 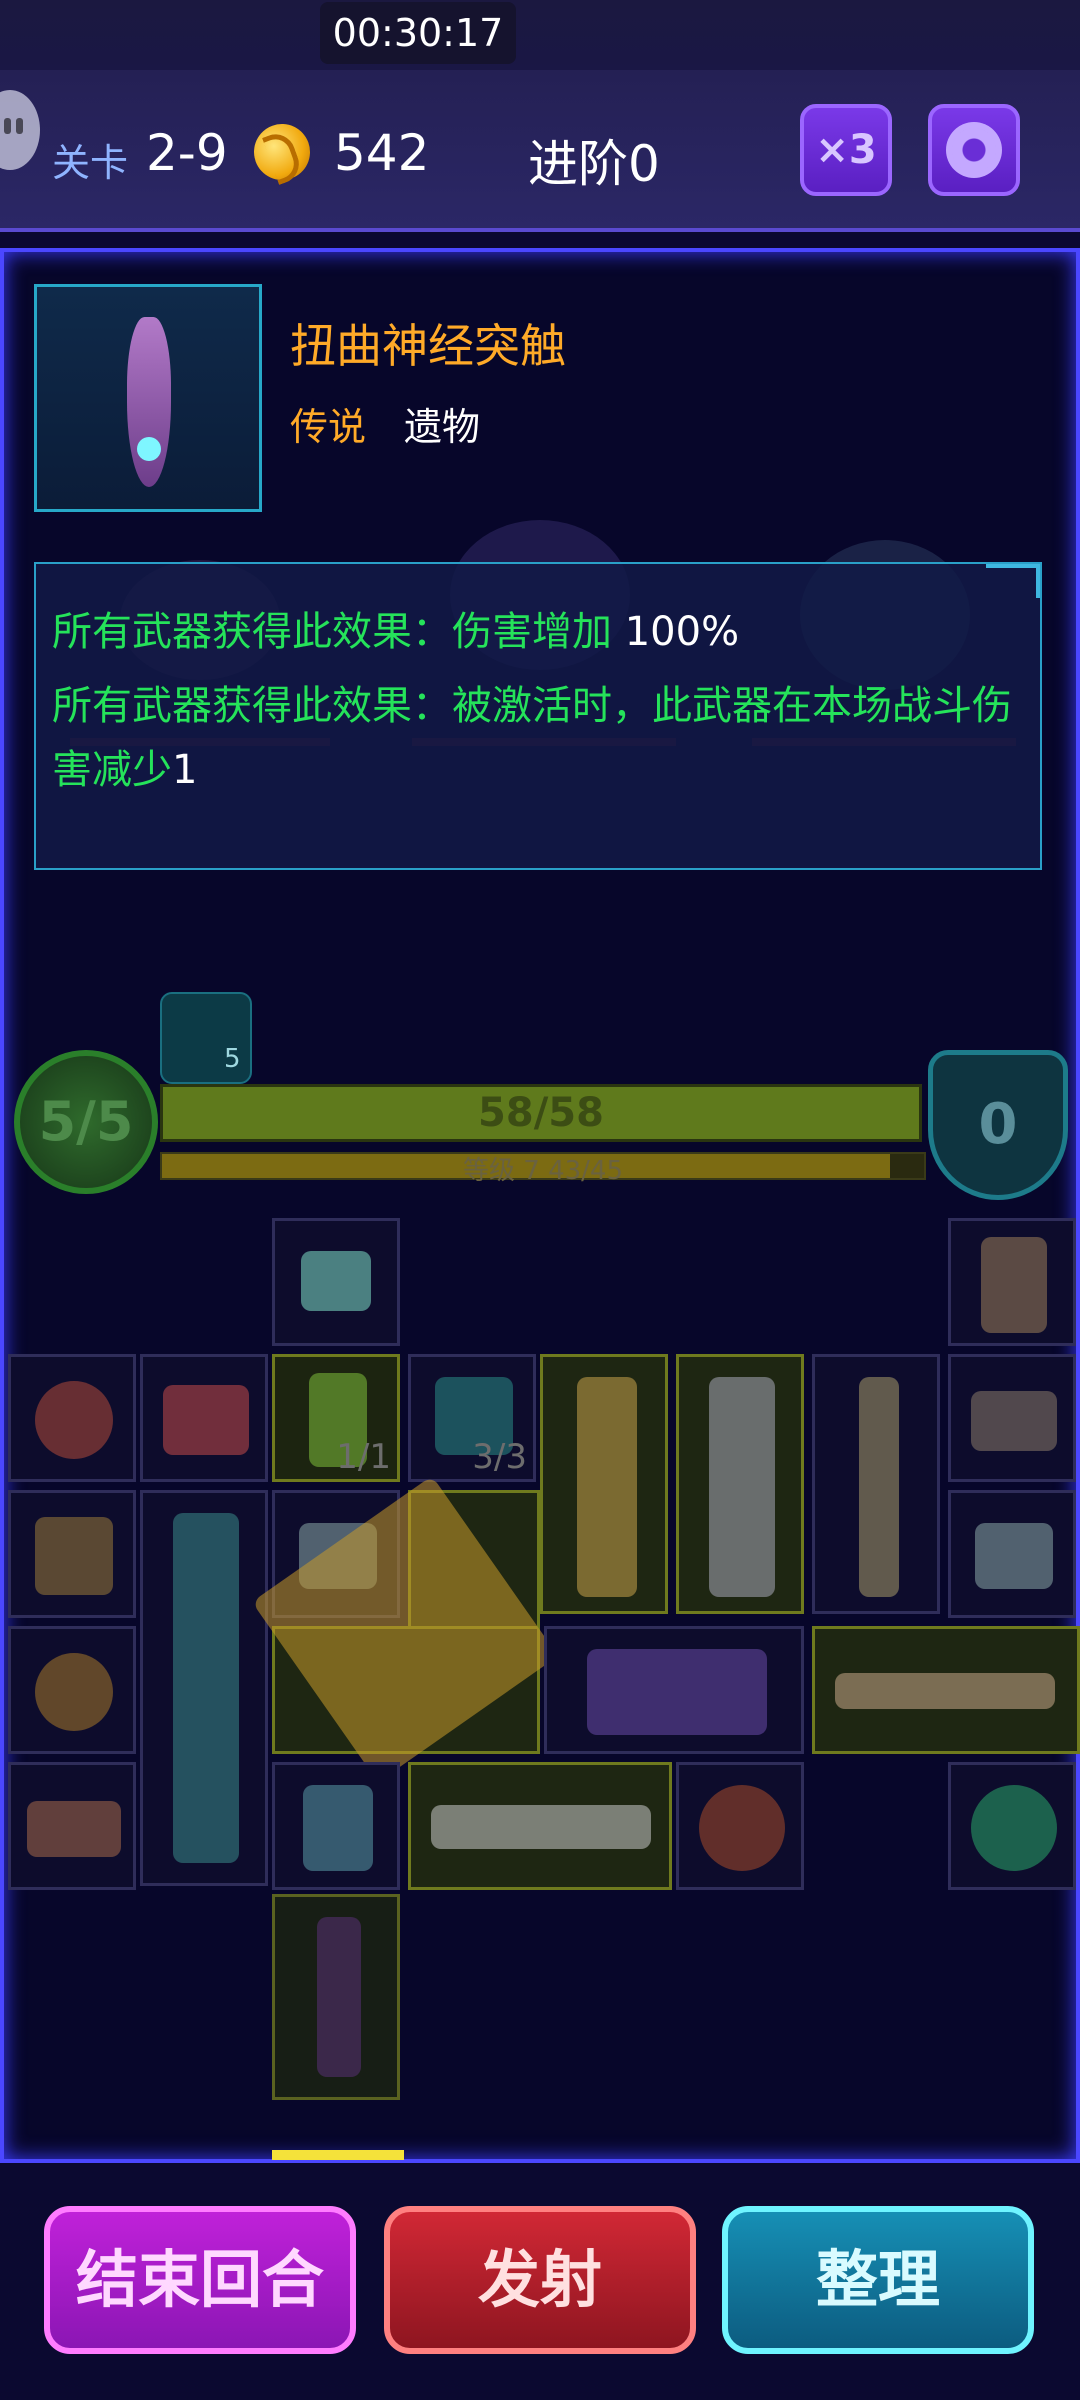 I want to click on drill-icon, so click(x=74, y=1829).